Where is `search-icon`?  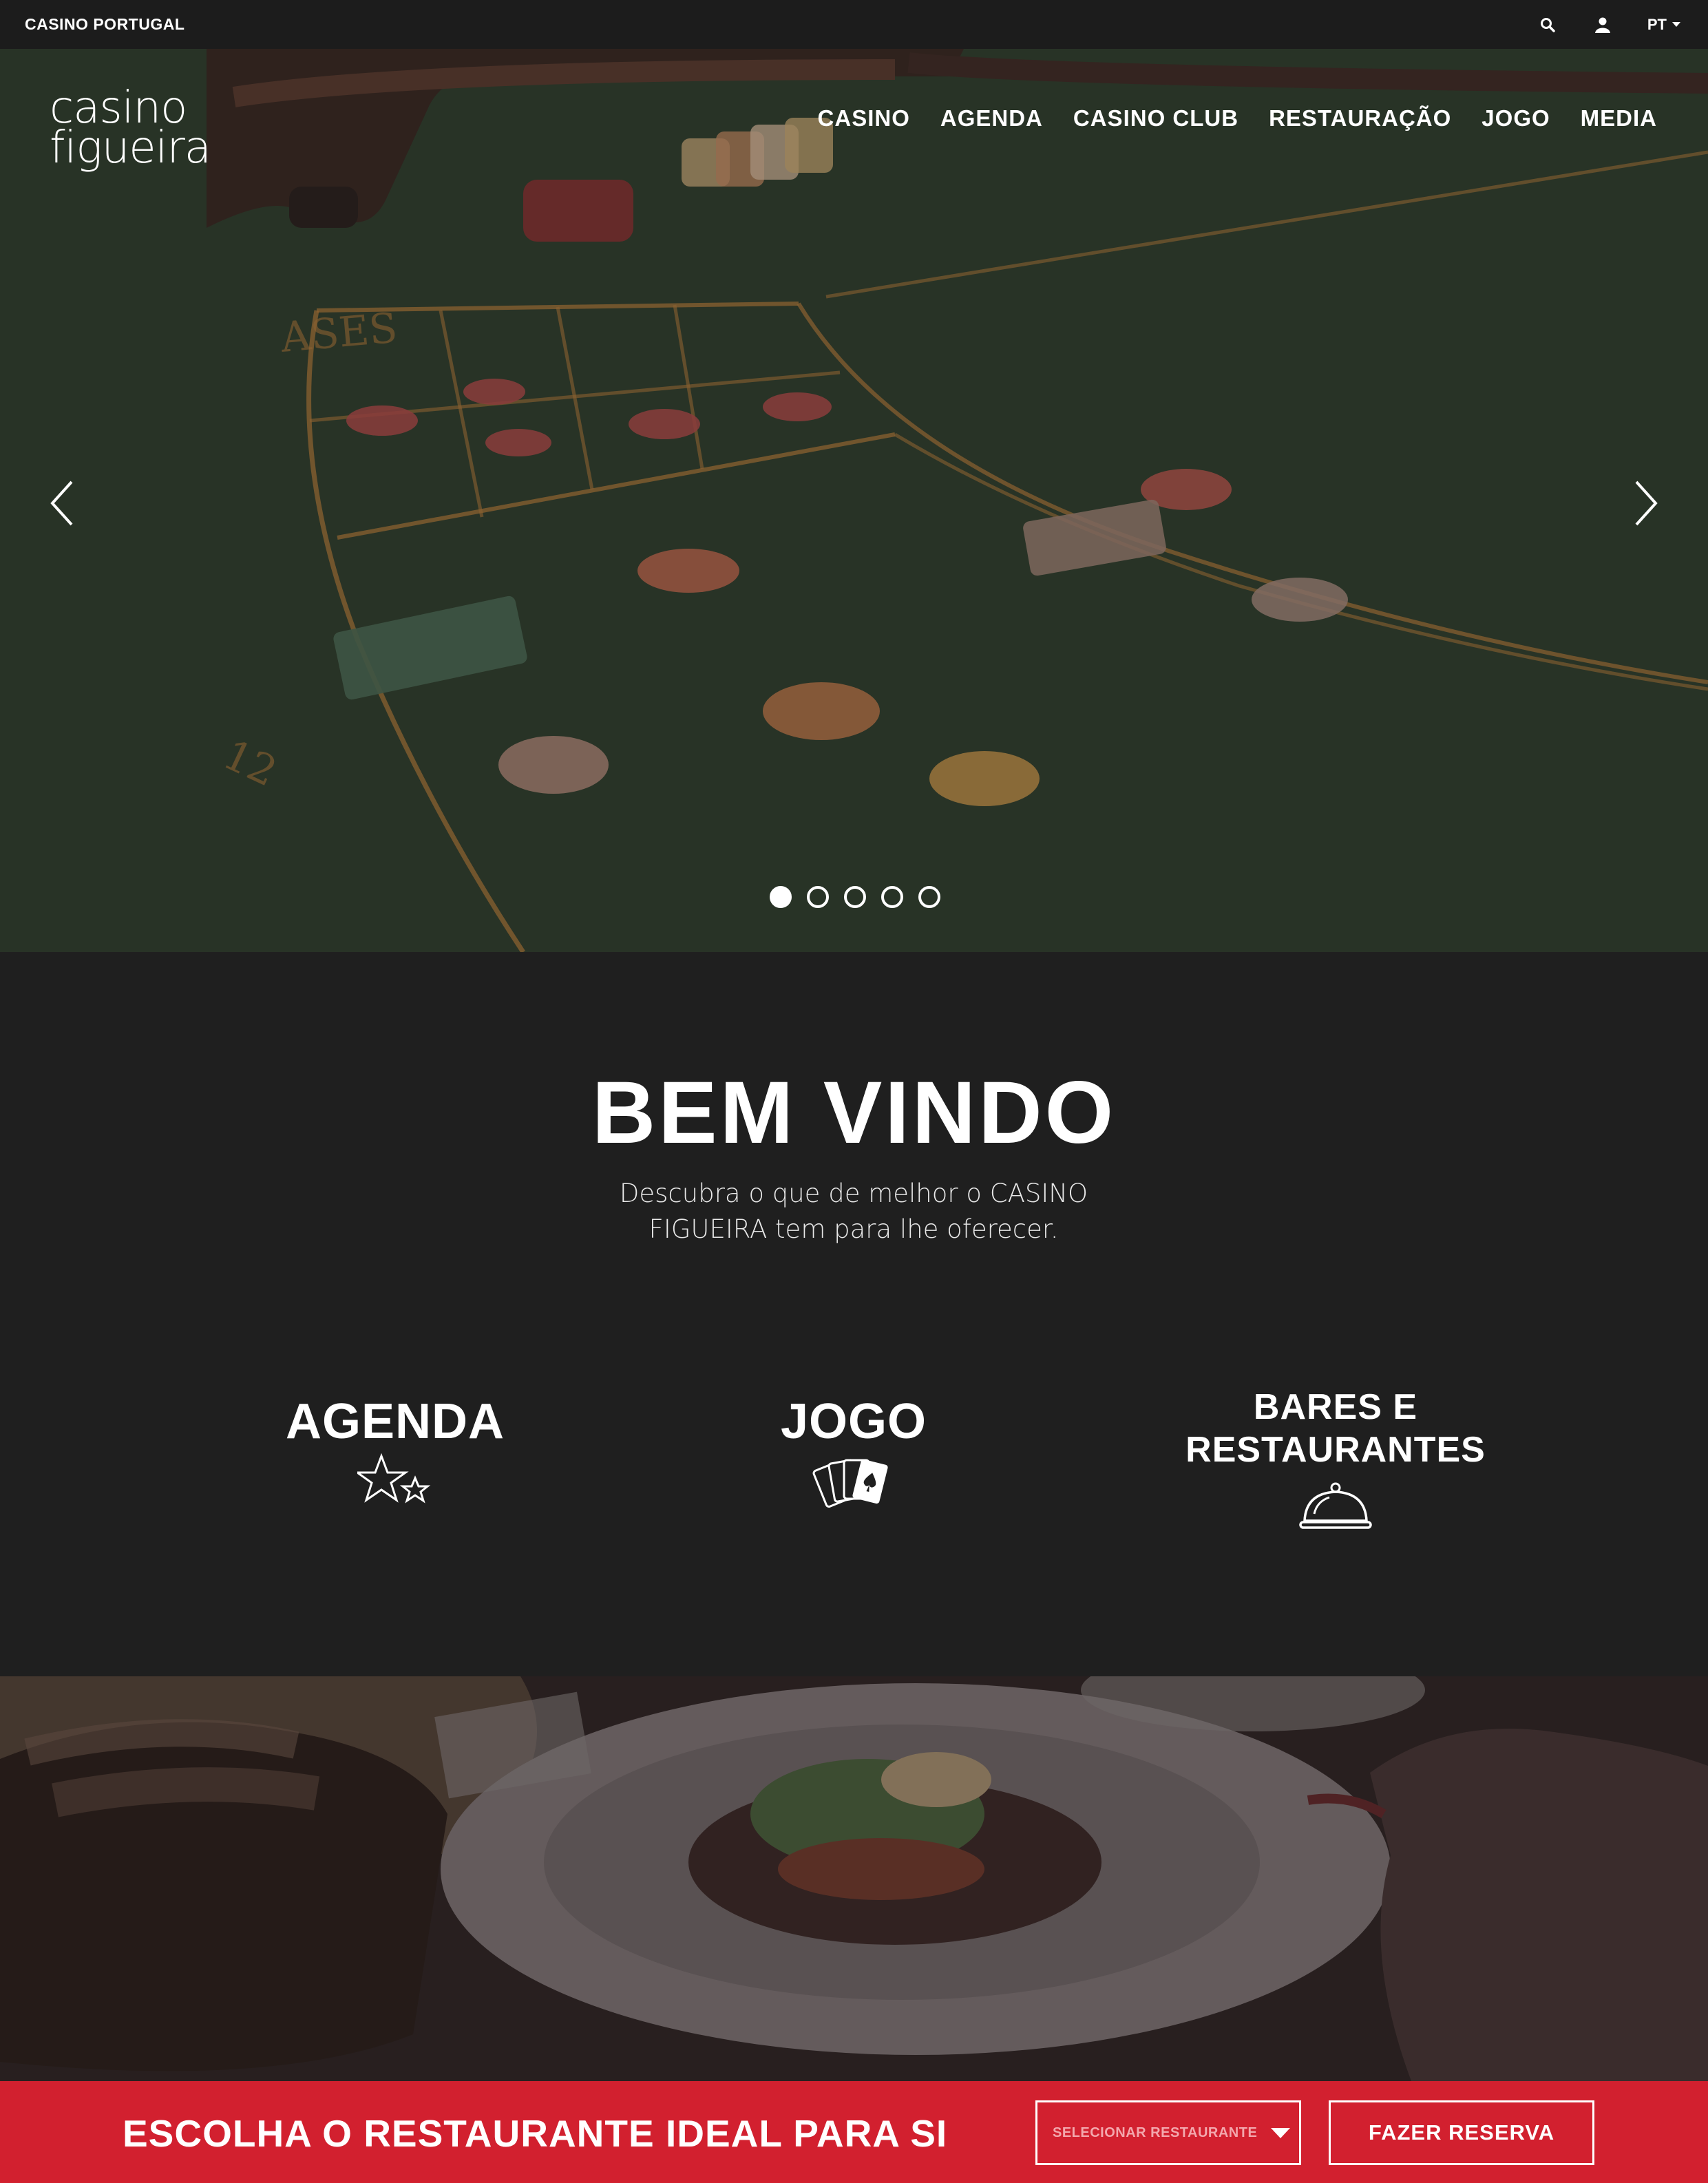 search-icon is located at coordinates (1547, 24).